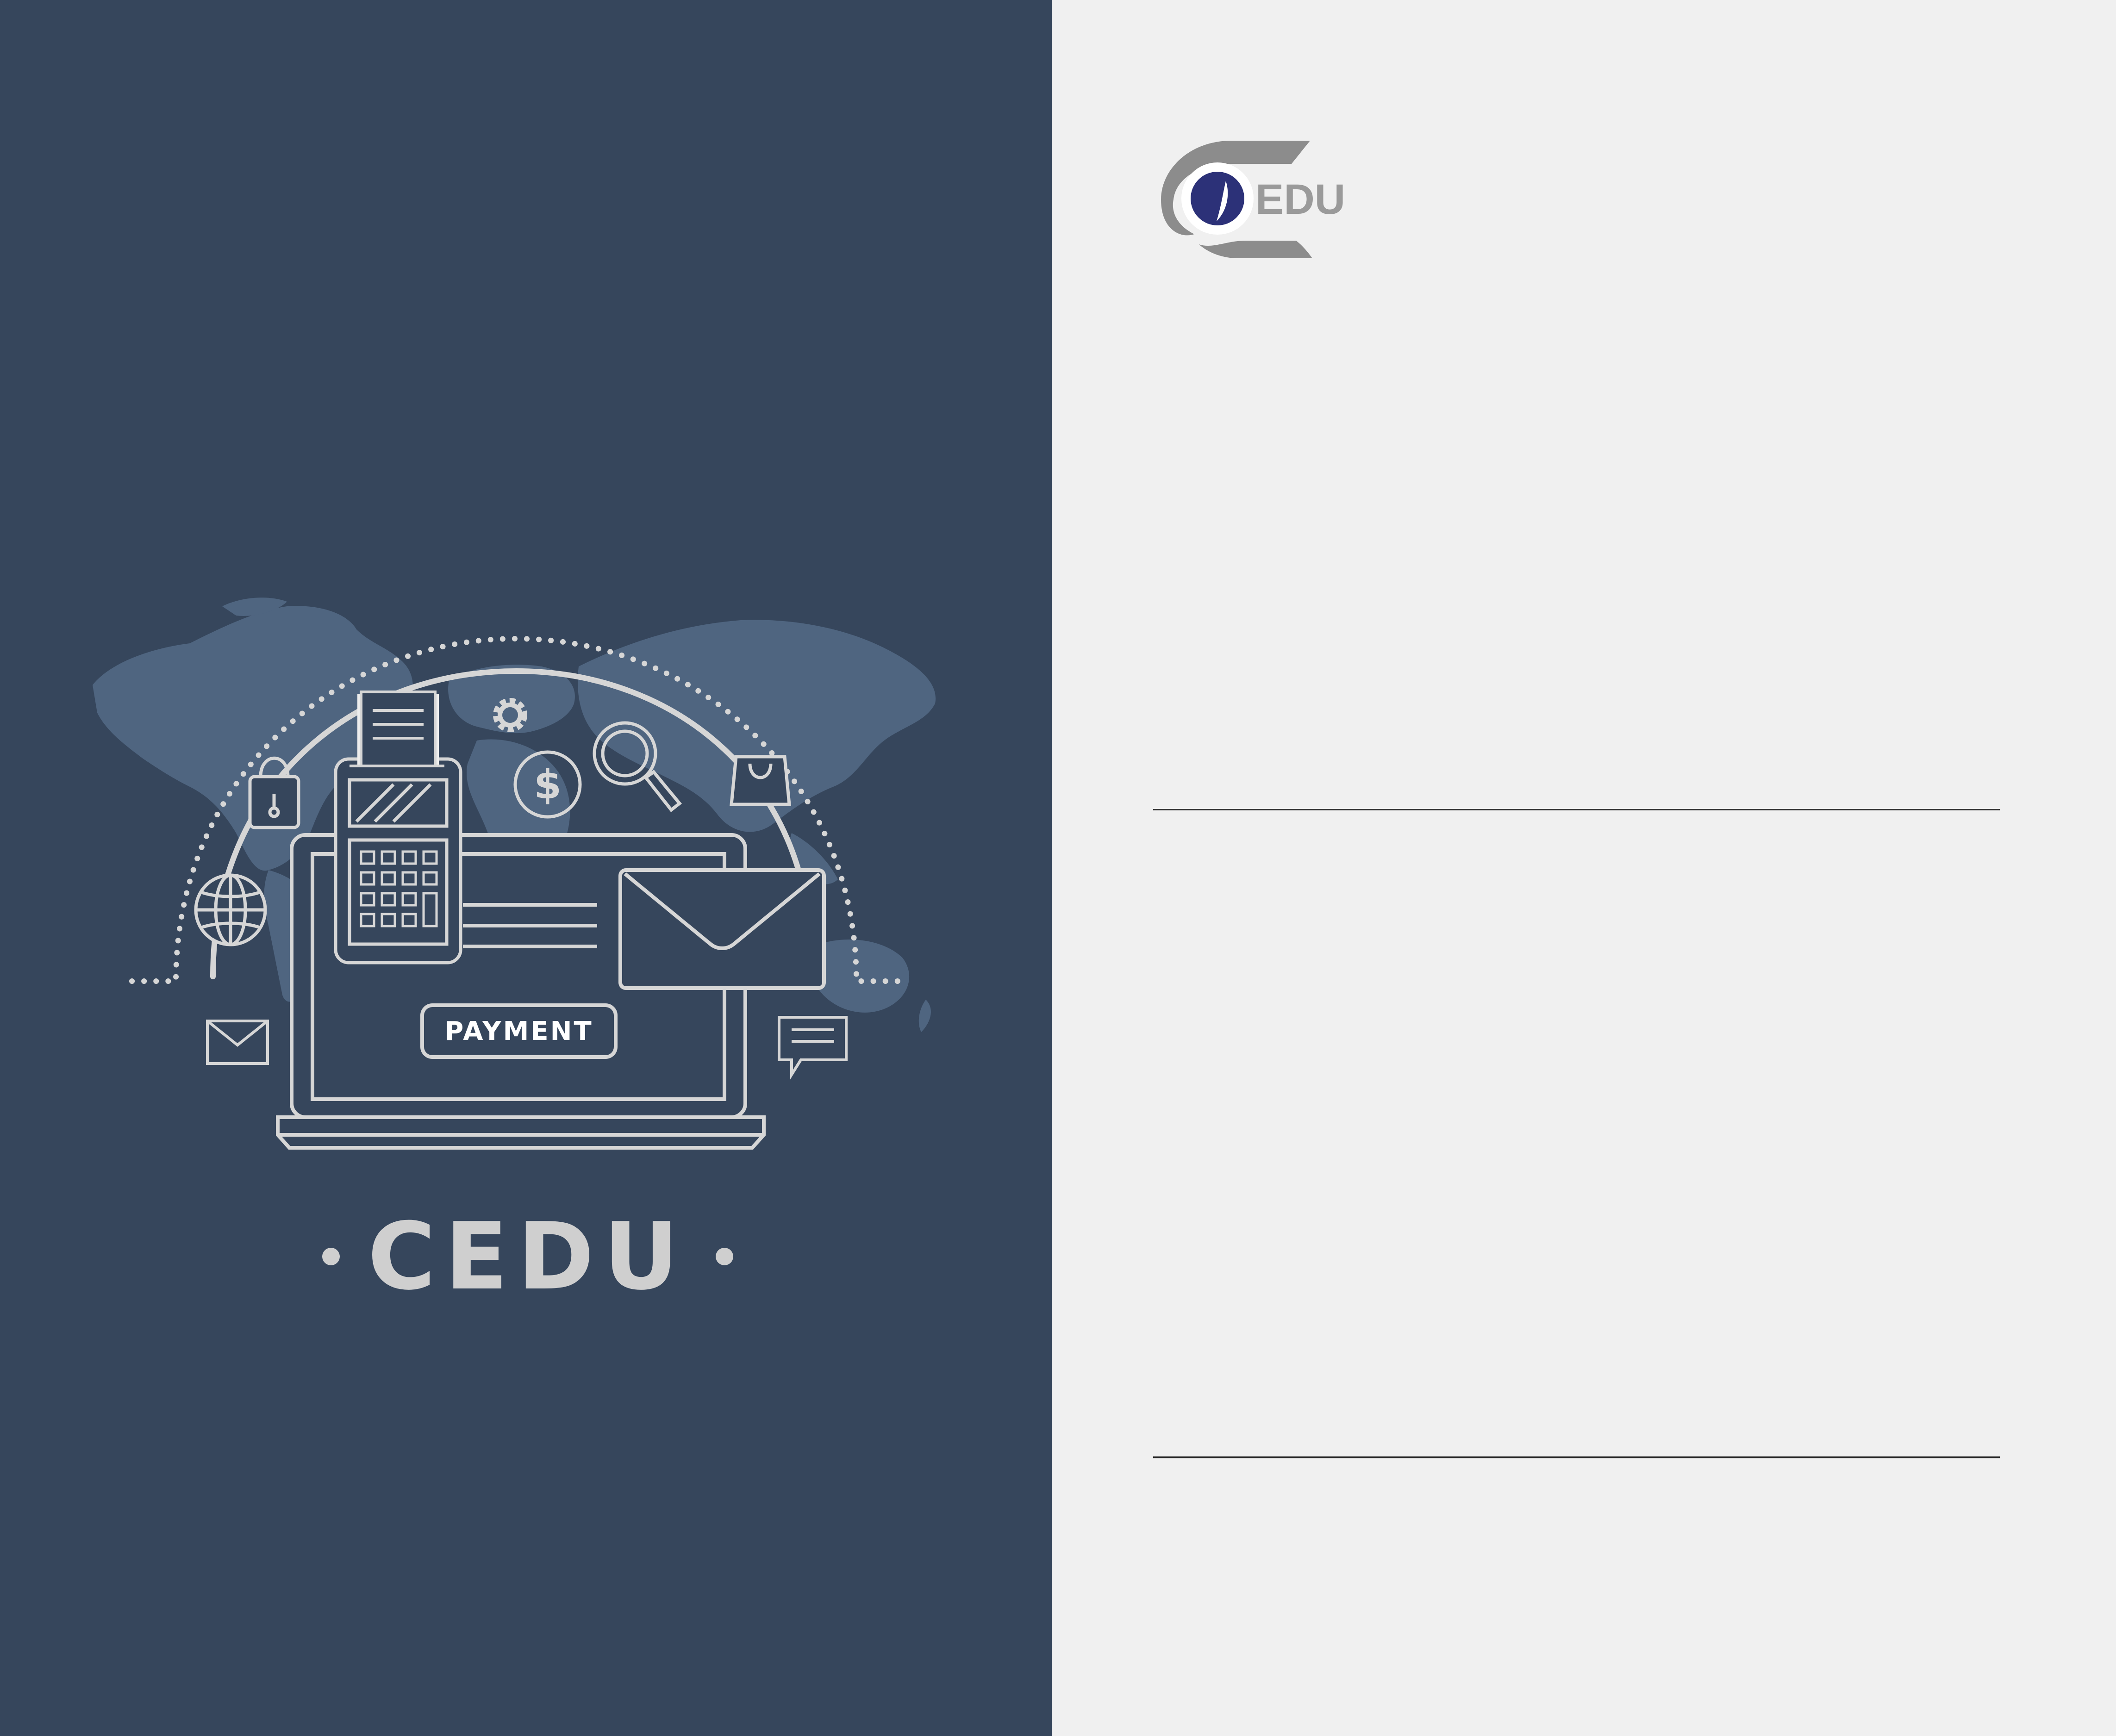 The image size is (2116, 1736). What do you see at coordinates (397, 729) in the screenshot?
I see `receipt-icon` at bounding box center [397, 729].